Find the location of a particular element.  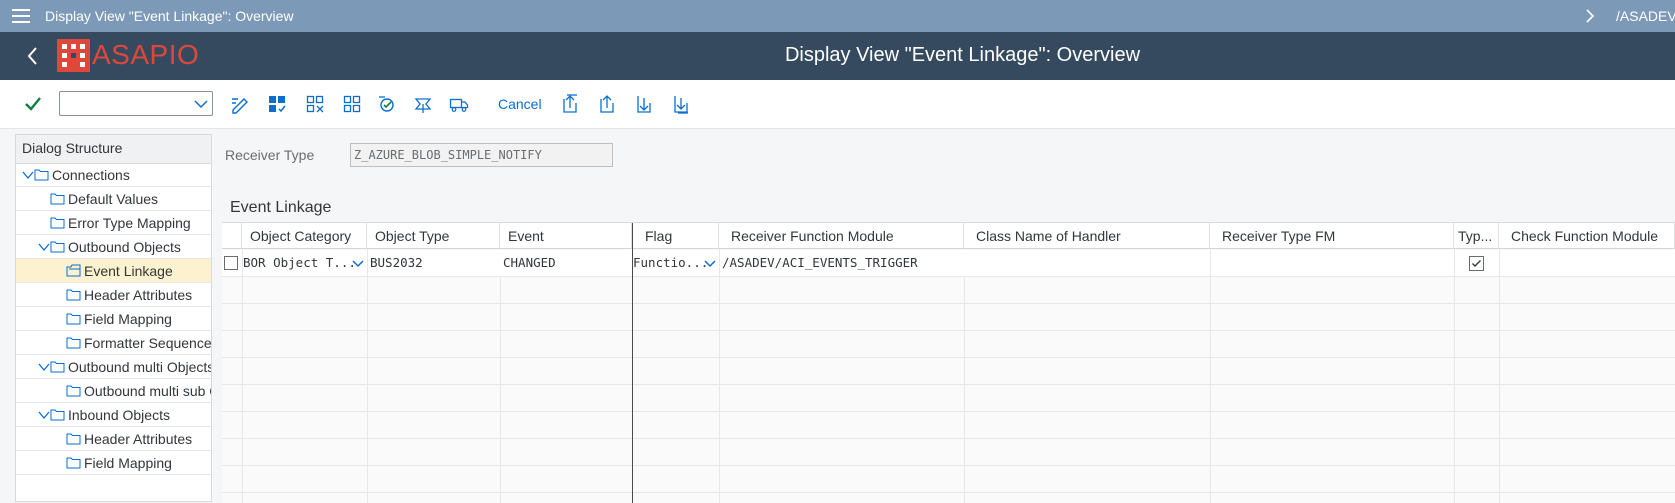

deselect-all-icon is located at coordinates (315, 104).